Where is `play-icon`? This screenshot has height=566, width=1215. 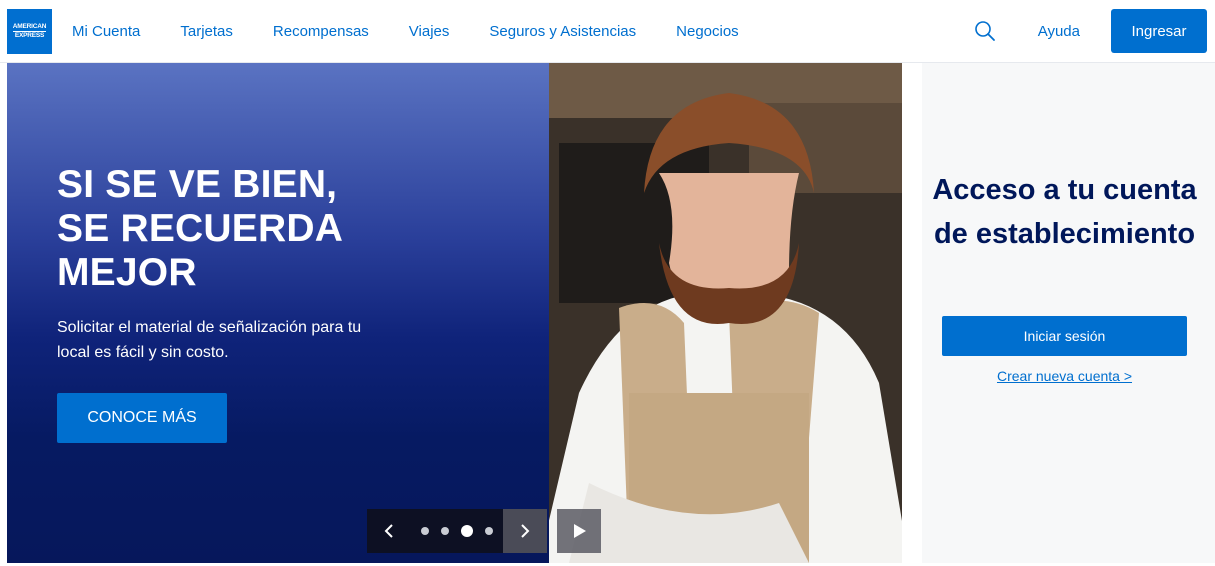
play-icon is located at coordinates (580, 531).